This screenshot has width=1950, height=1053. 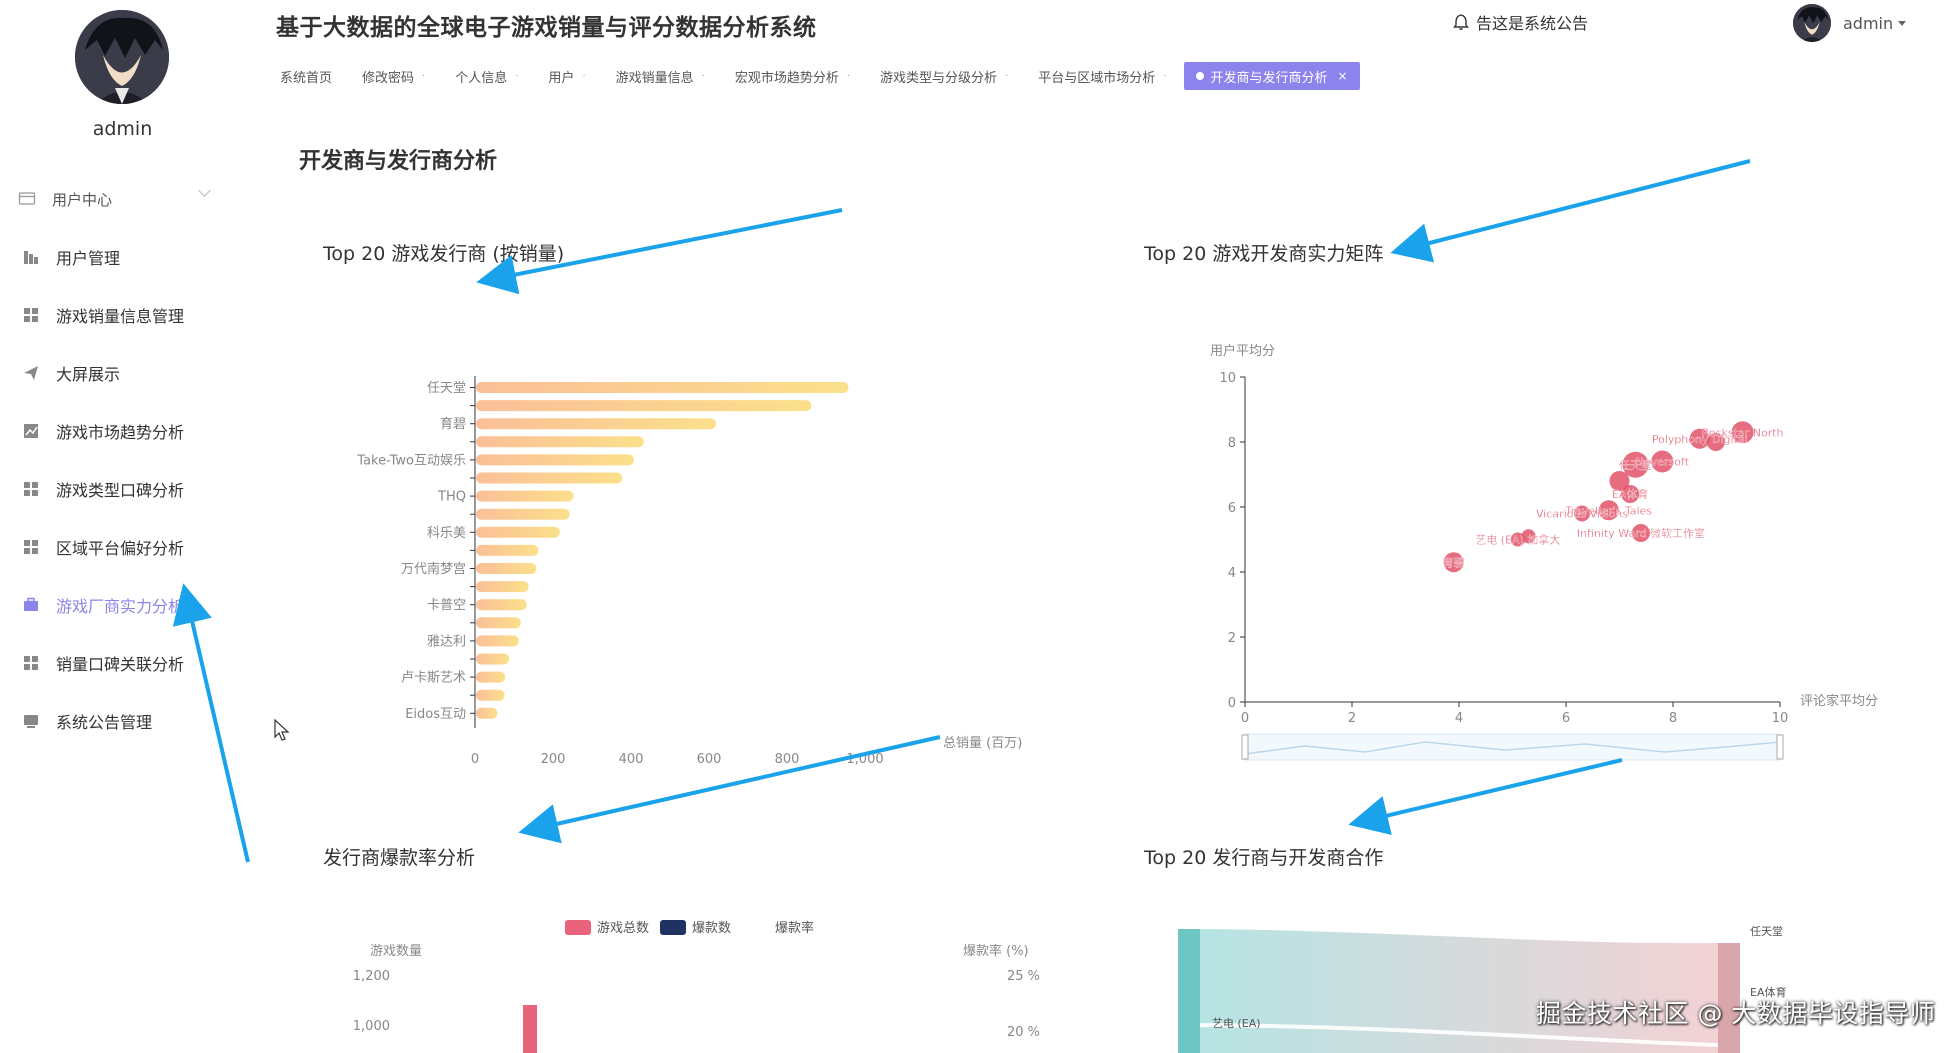 What do you see at coordinates (944, 76) in the screenshot?
I see `tab-genre-rating: 游戏类型与分级分析 ·` at bounding box center [944, 76].